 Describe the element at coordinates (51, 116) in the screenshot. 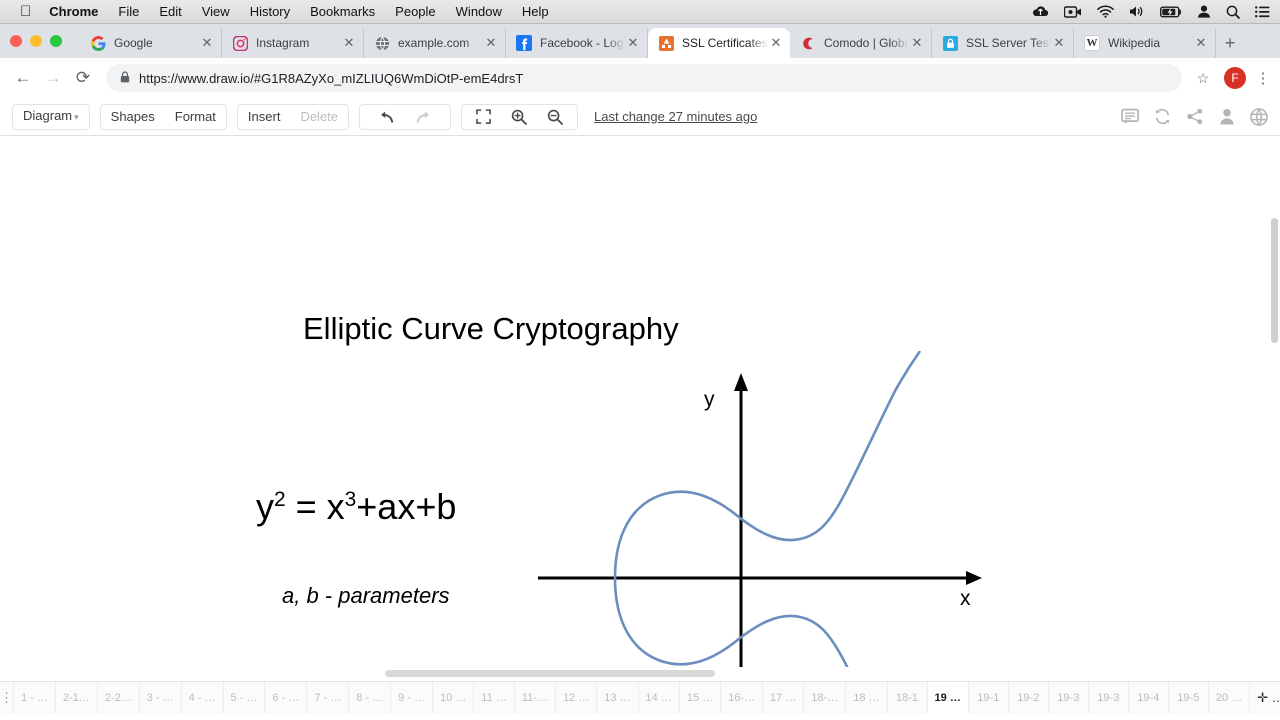

I see `diagram-menu-button: Diagram ▾` at that location.